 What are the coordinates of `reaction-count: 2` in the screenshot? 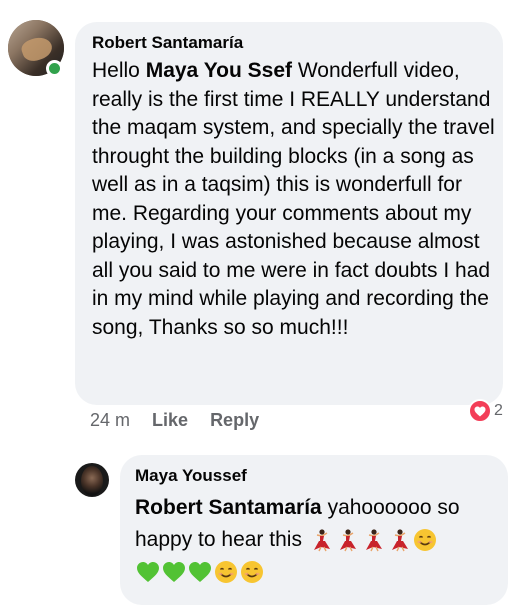 It's located at (498, 410).